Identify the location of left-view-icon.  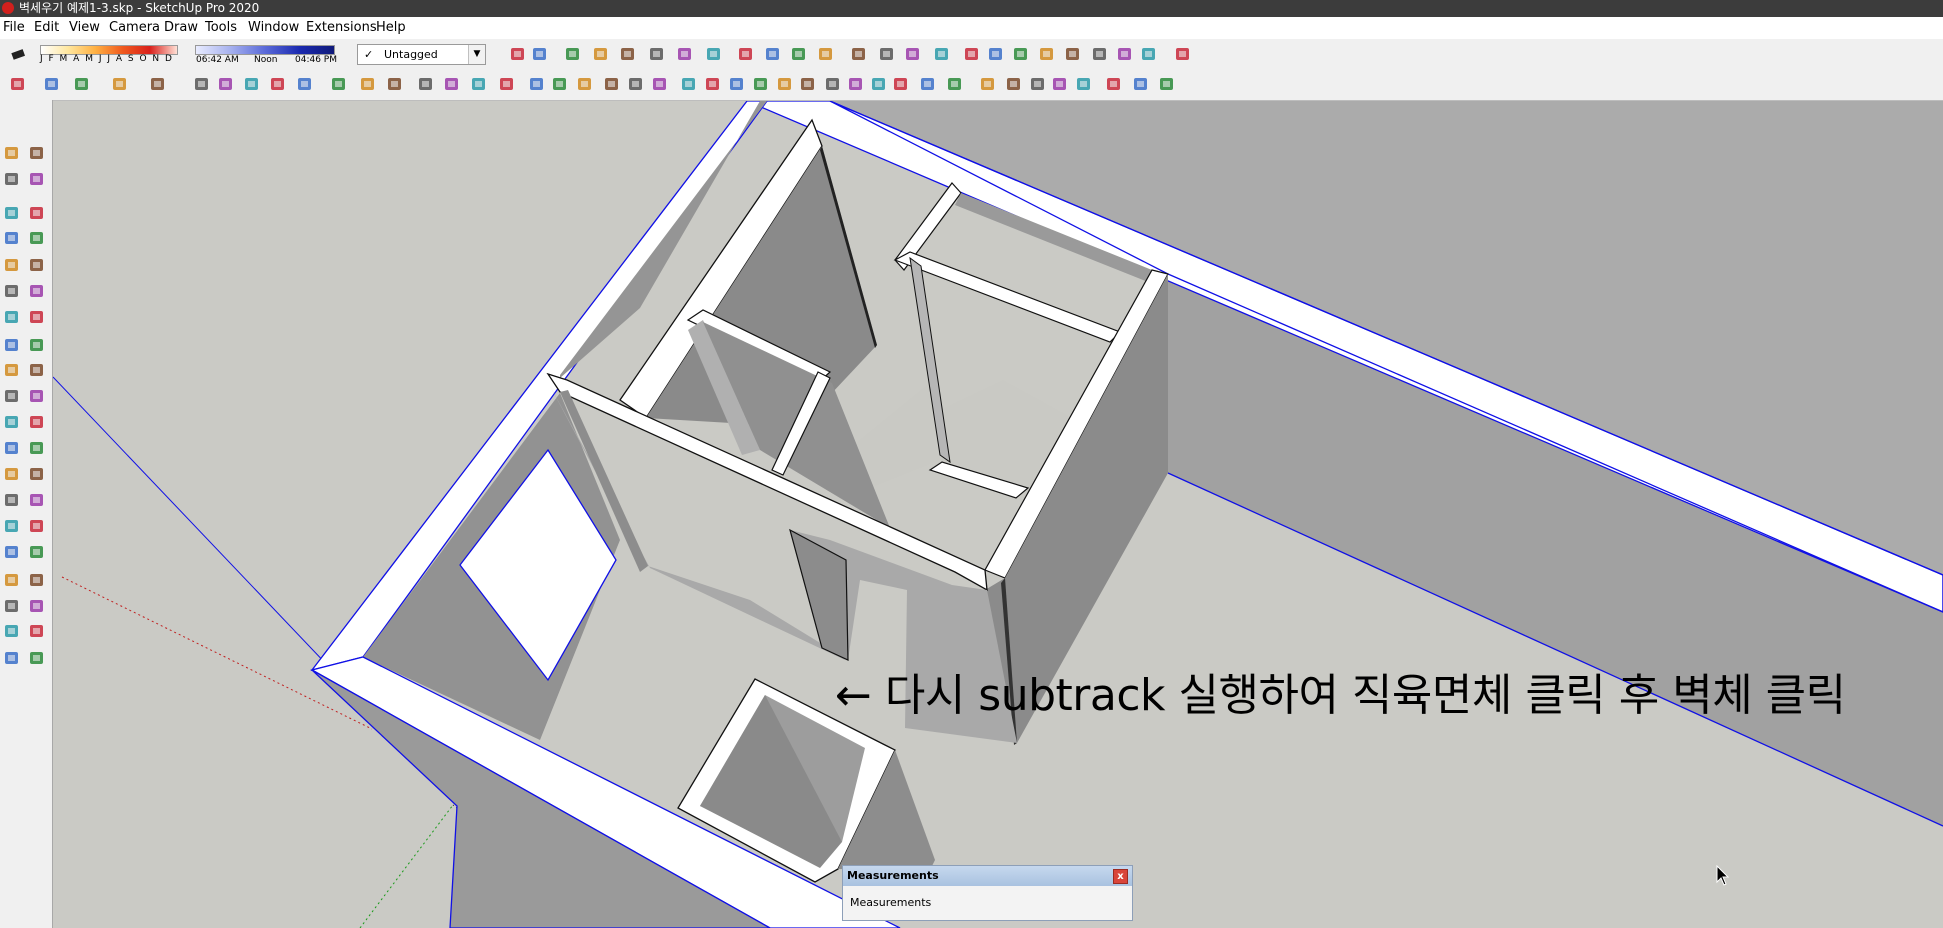
(785, 84).